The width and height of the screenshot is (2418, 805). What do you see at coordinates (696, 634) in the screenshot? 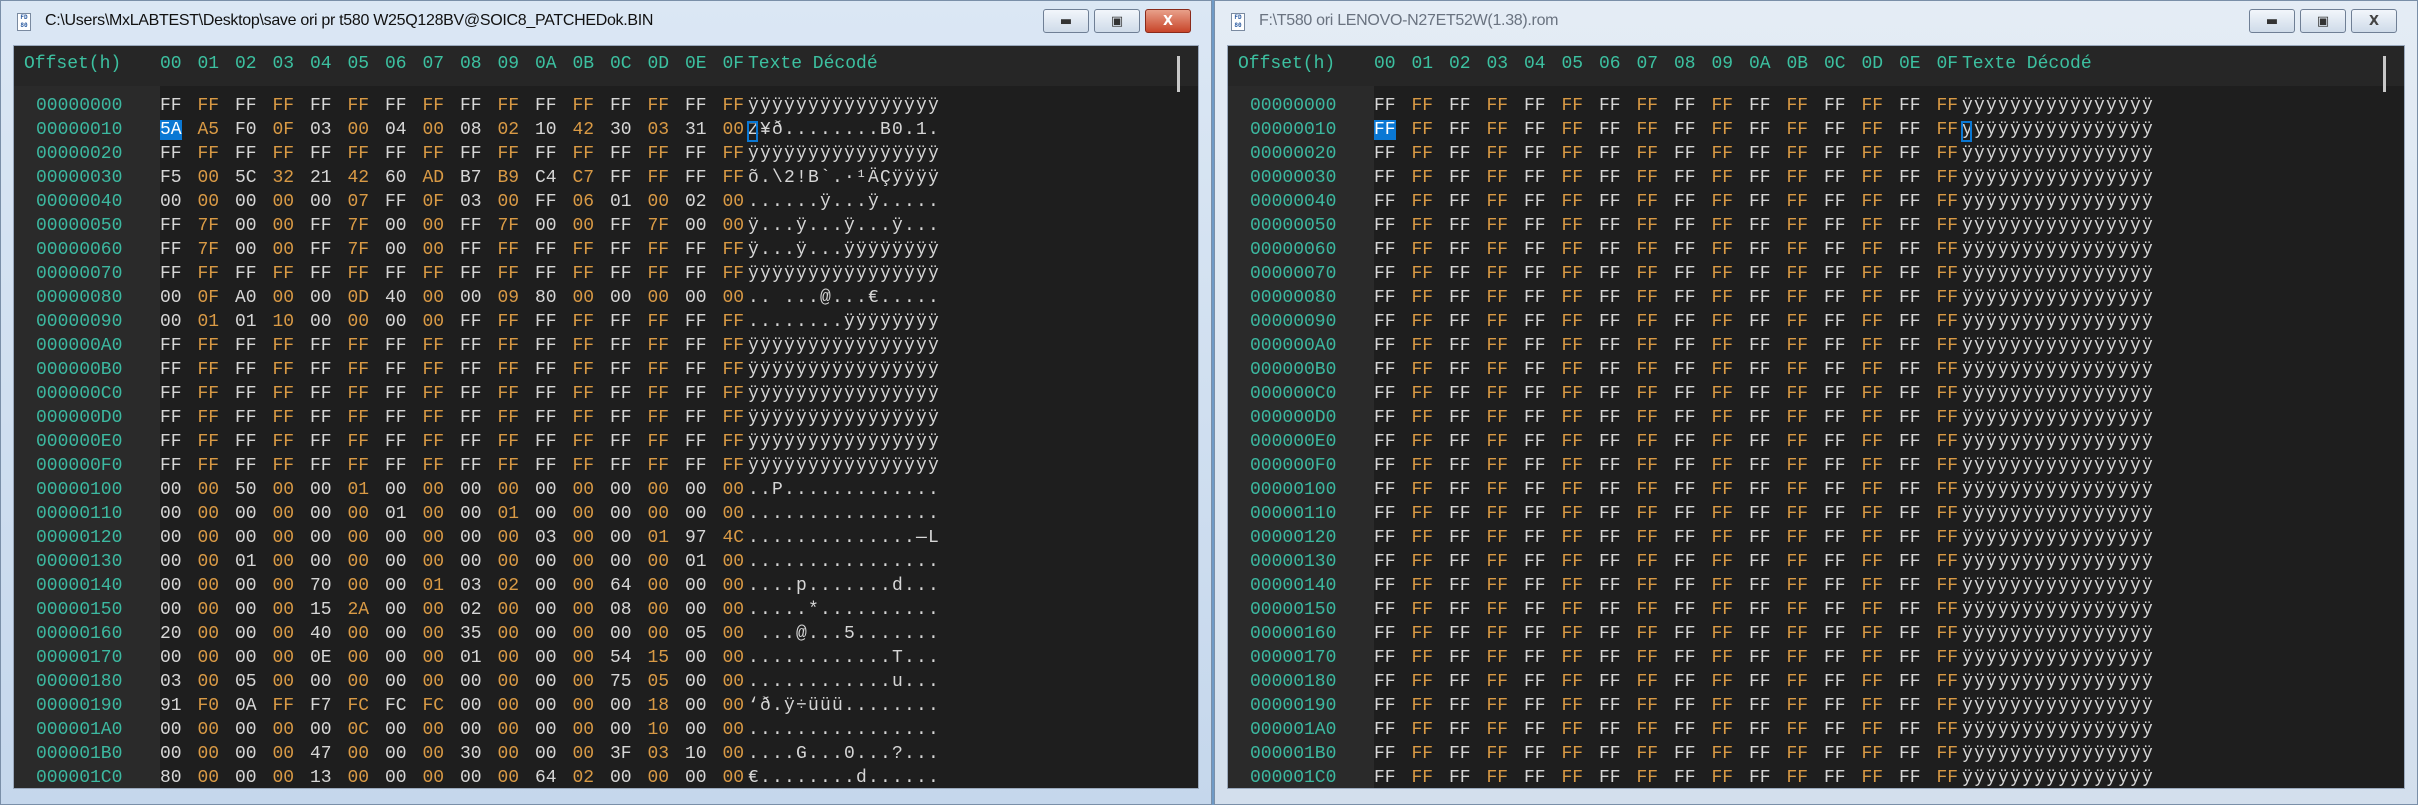
I see `hex-byte: 05` at bounding box center [696, 634].